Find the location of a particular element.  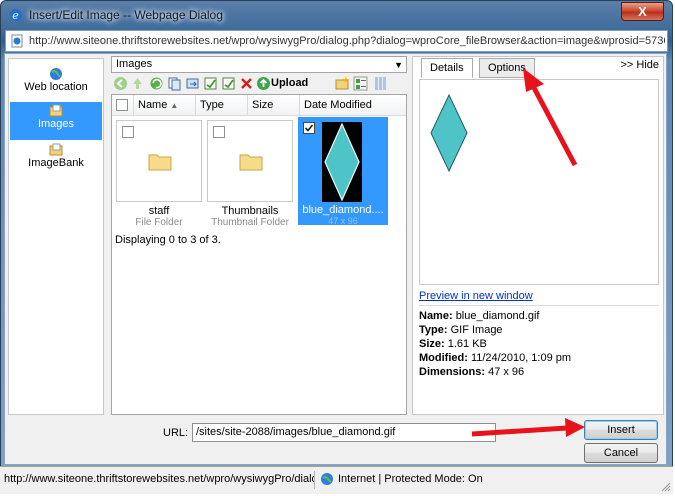

select-all-checkbox is located at coordinates (122, 105).